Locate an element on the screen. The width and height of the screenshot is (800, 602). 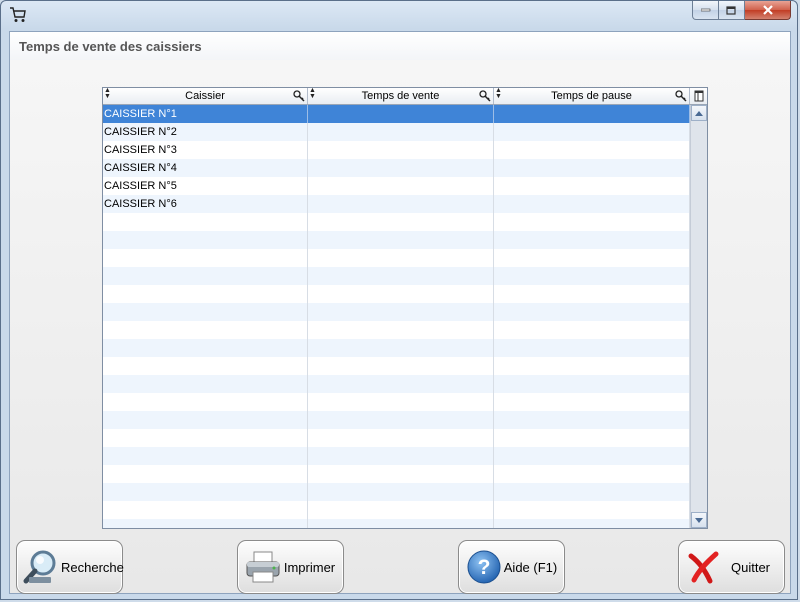
maximize-button is located at coordinates (732, 10).